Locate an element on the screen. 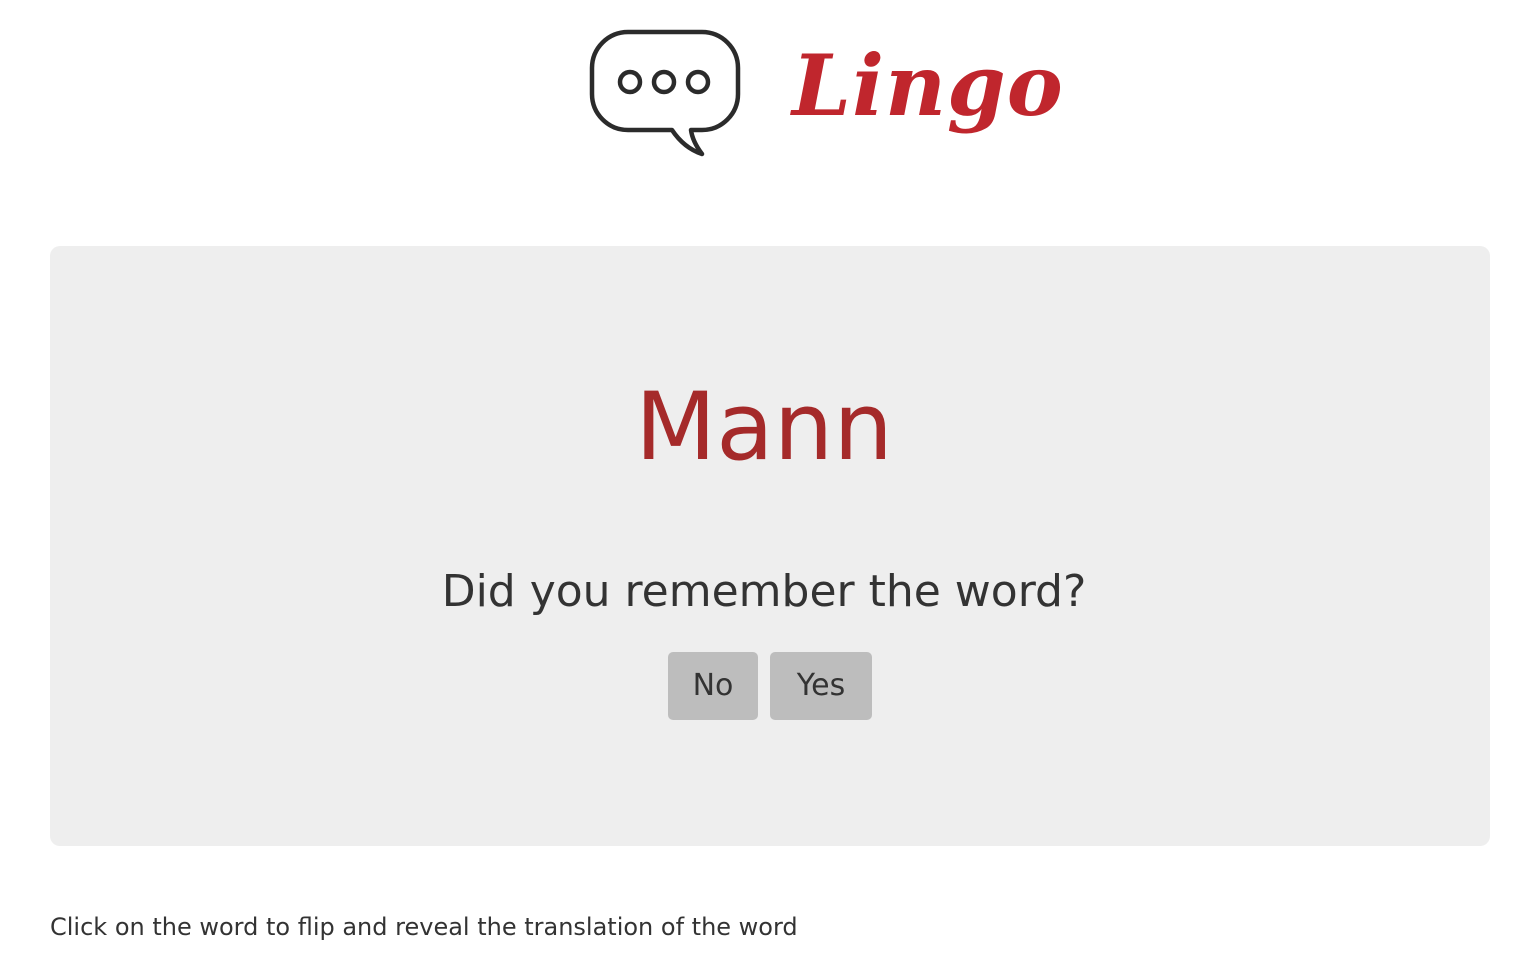  speech-bubble-icon is located at coordinates (665, 93).